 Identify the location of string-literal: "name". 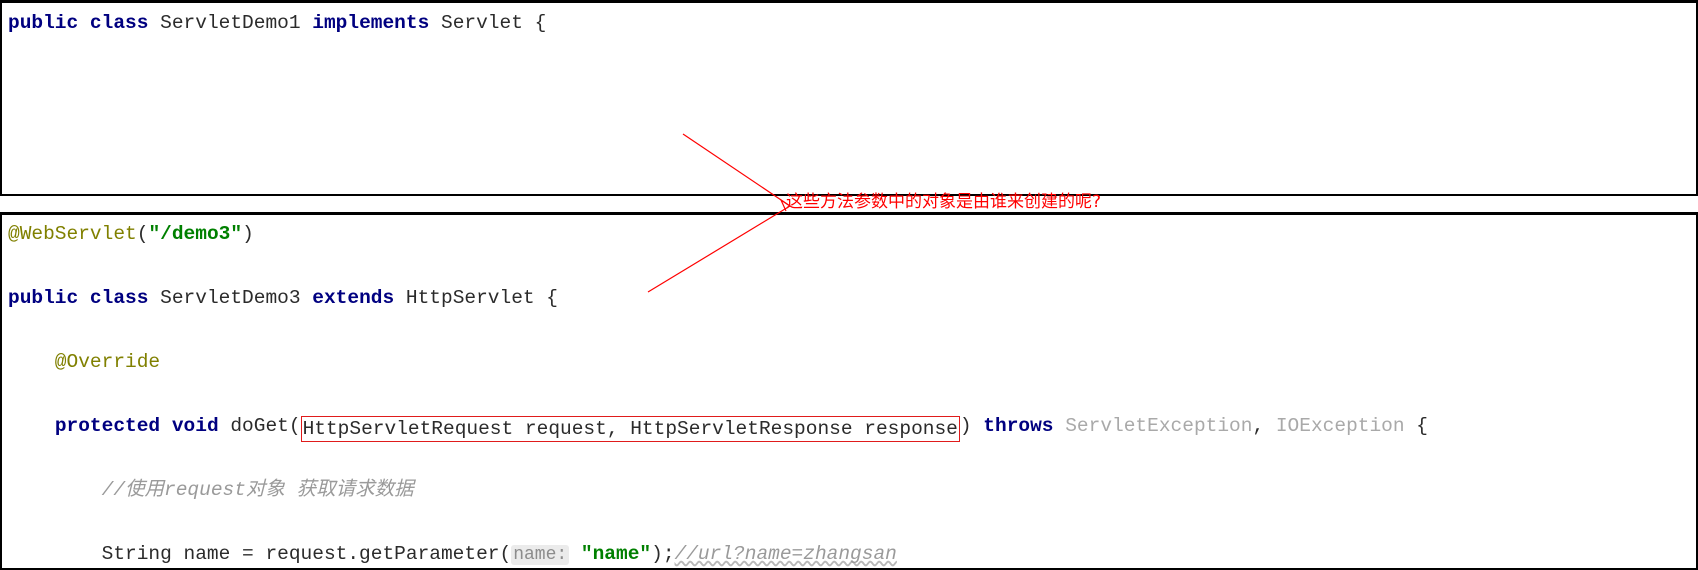
(616, 554).